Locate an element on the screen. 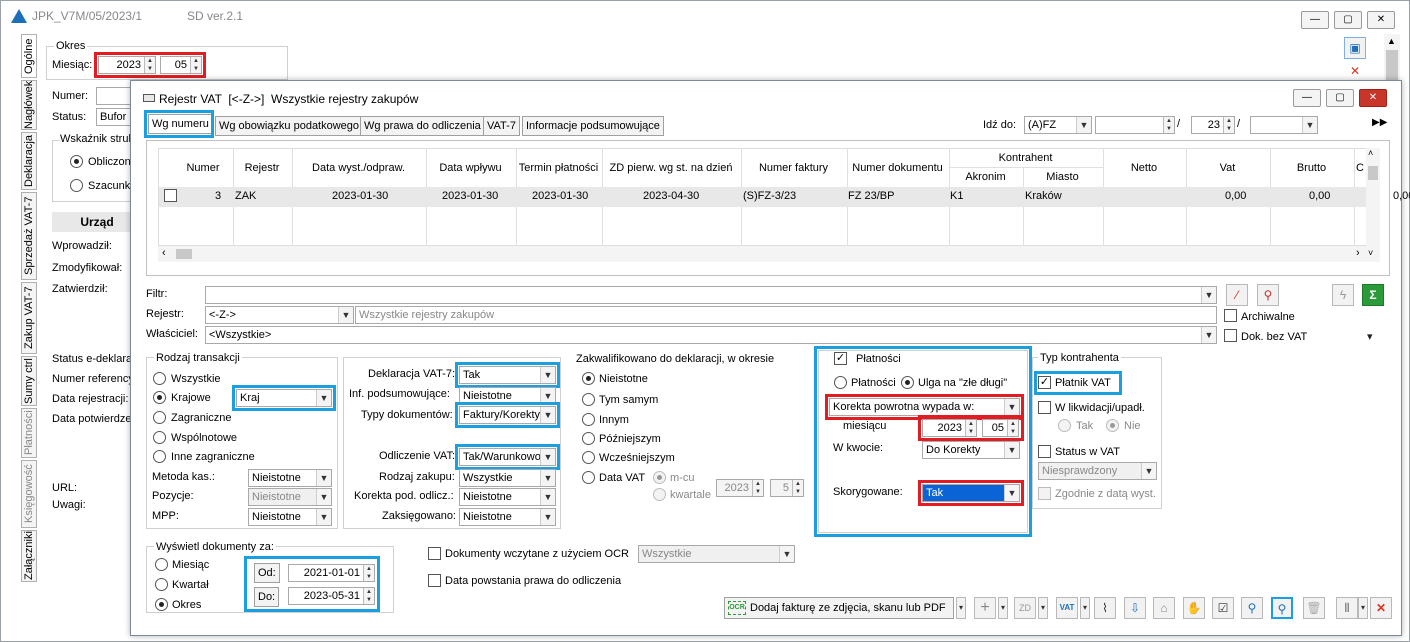  tab-informacje: Informacje podsumowujące is located at coordinates (593, 126).